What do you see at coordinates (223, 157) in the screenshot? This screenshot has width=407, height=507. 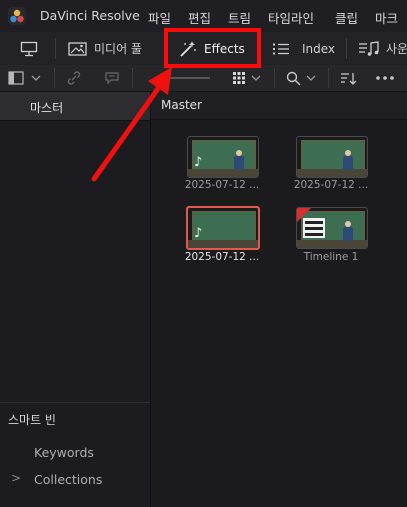 I see `clip-thumbnail: ♪` at bounding box center [223, 157].